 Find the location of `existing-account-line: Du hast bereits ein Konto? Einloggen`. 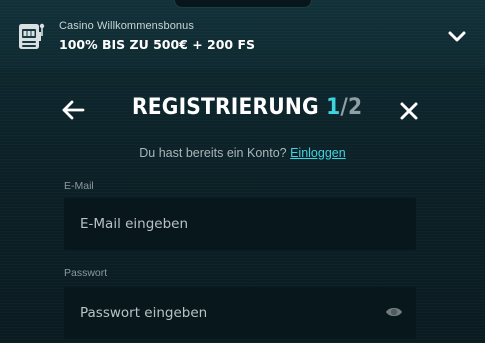

existing-account-line: Du hast bereits ein Konto? Einloggen is located at coordinates (242, 153).